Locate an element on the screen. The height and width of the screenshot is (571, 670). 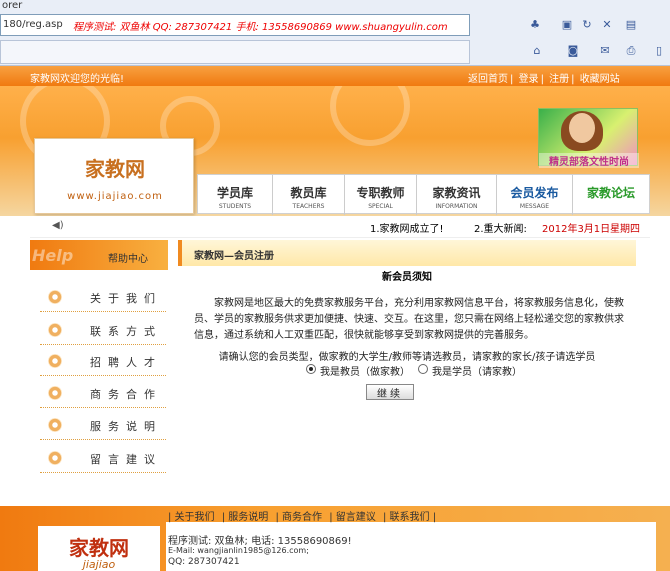
radio-student-label: 我是学员（请家教） is located at coordinates (477, 370).